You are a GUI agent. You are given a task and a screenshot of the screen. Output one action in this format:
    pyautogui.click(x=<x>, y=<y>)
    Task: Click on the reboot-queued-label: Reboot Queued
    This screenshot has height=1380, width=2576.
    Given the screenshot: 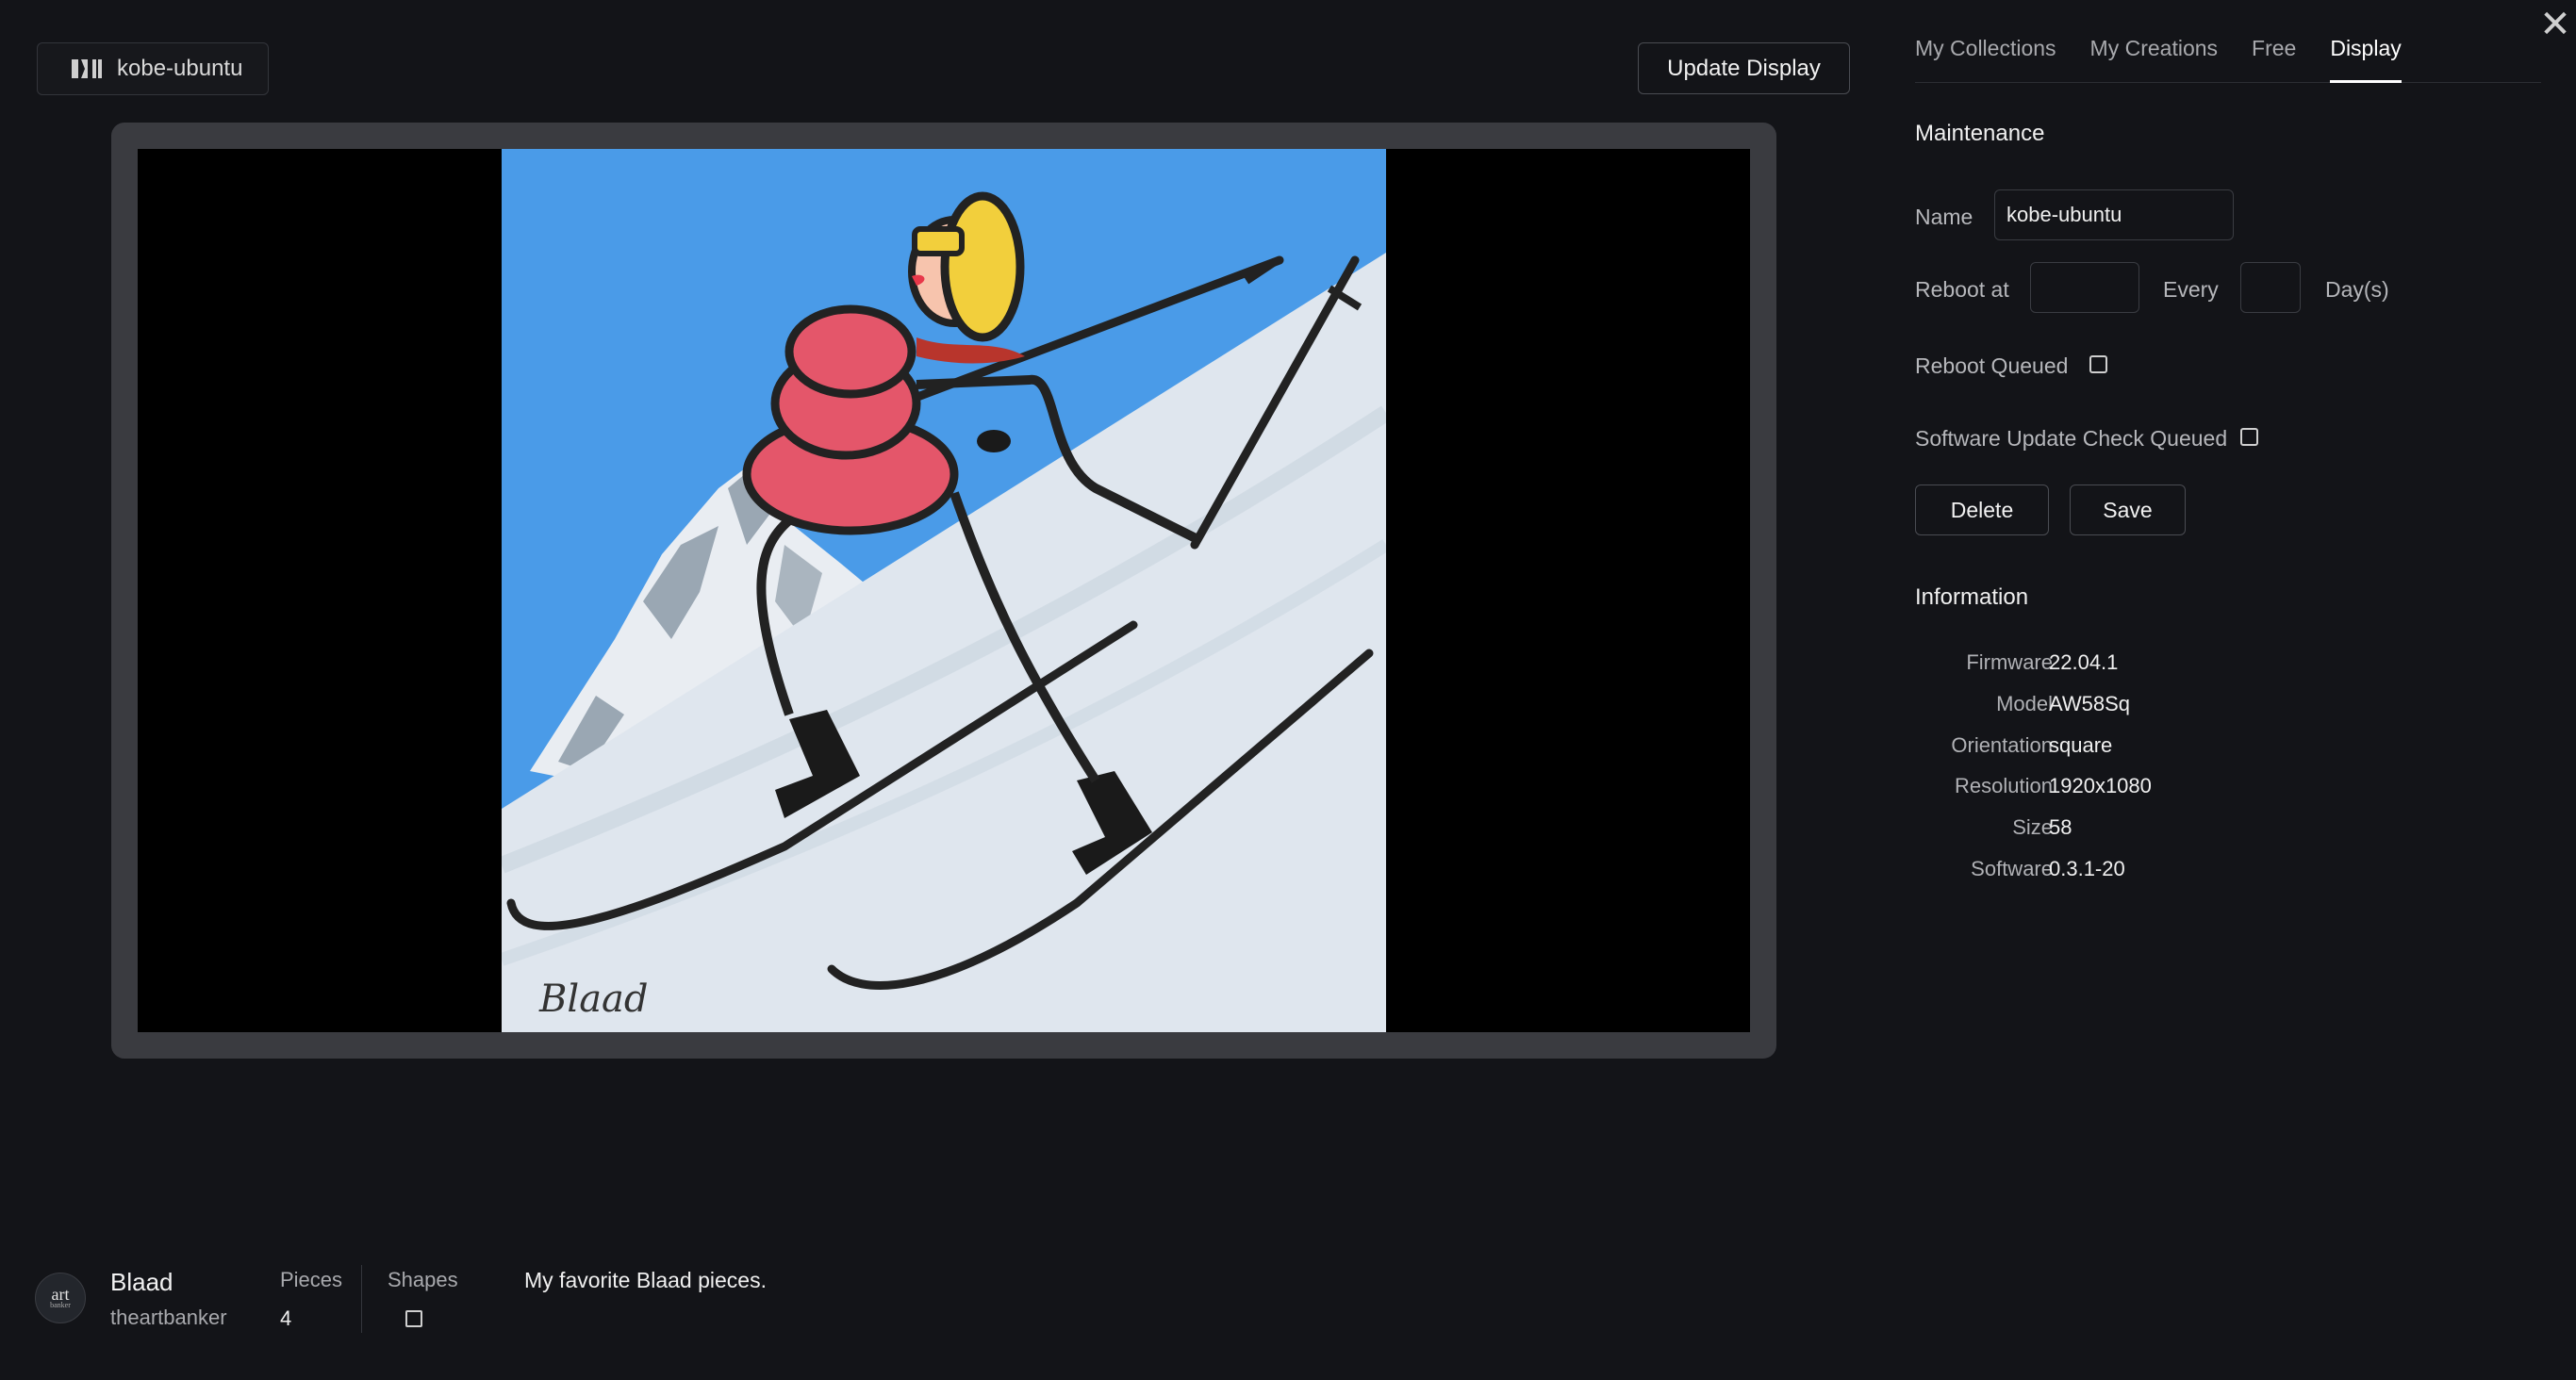 What is the action you would take?
    pyautogui.click(x=1992, y=366)
    